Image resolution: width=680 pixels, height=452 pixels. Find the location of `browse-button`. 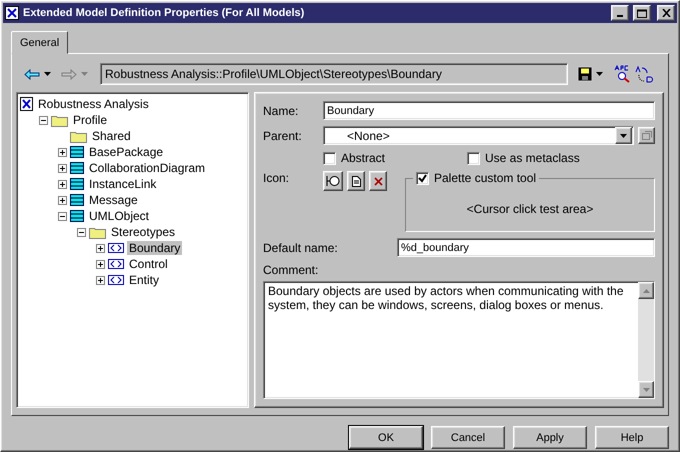

browse-button is located at coordinates (356, 181).